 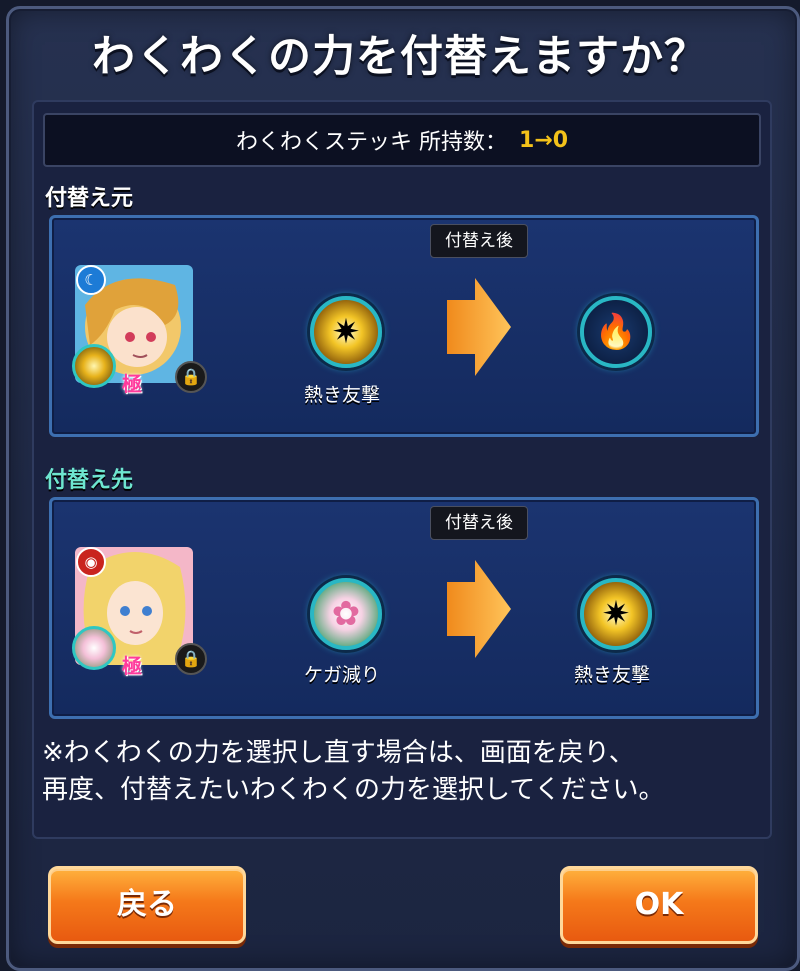 I want to click on burst-mini-orb-icon, so click(x=94, y=366).